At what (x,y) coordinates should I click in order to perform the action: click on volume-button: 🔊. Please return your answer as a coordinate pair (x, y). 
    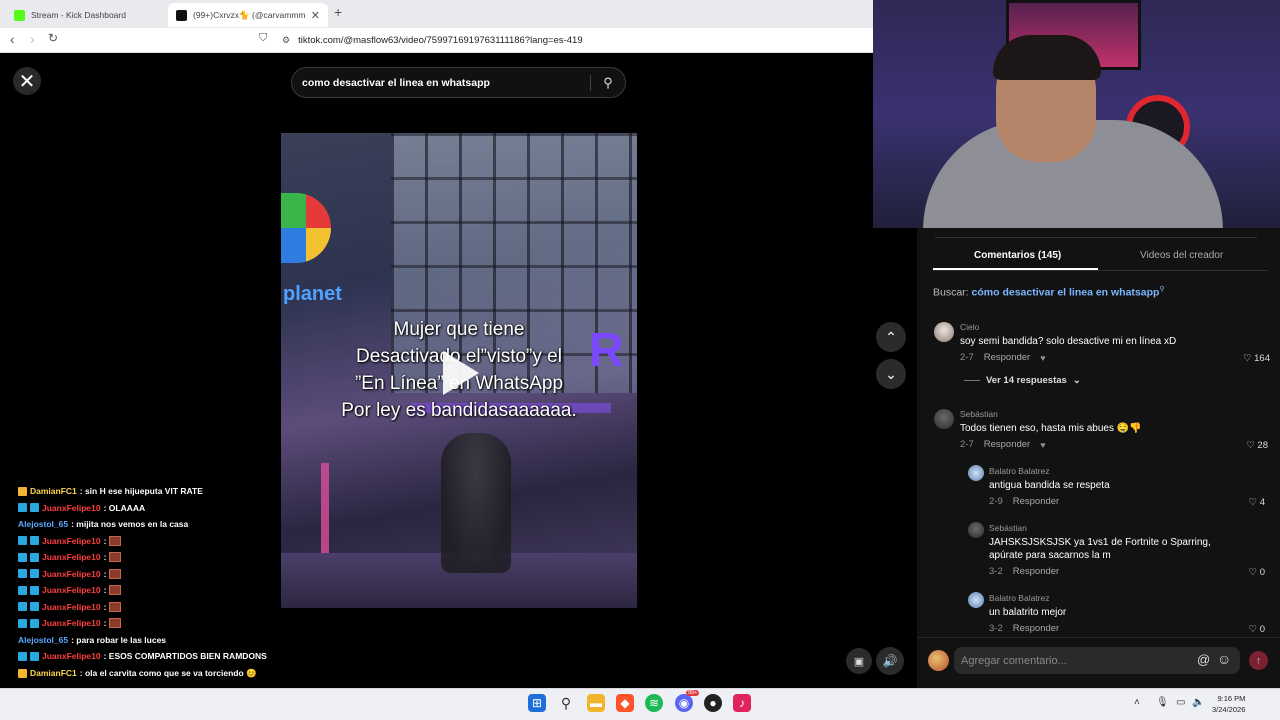
    Looking at the image, I should click on (890, 661).